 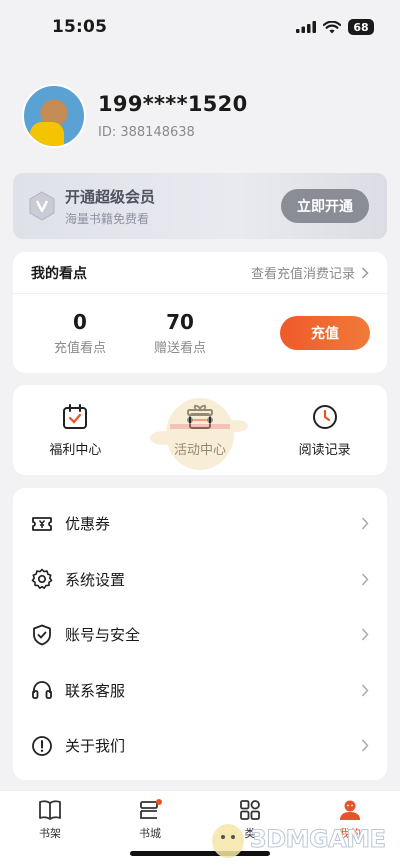 I want to click on recharge-points-stat: 0 充值看点, so click(x=80, y=333).